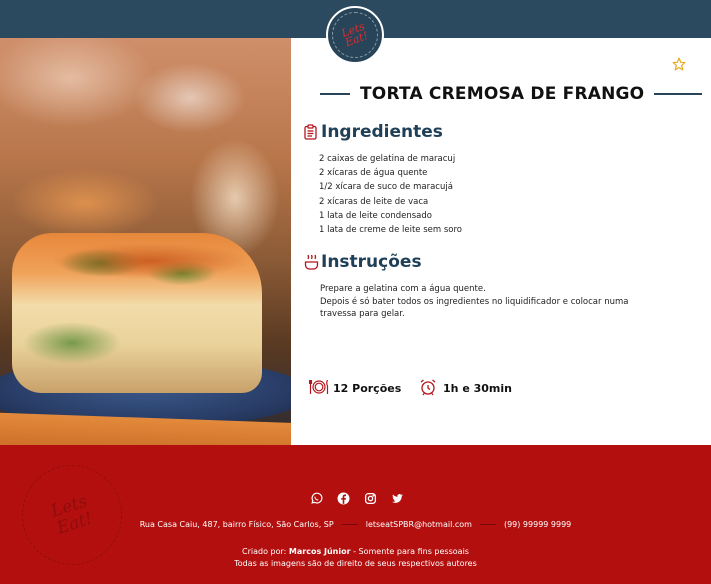 Image resolution: width=711 pixels, height=584 pixels. What do you see at coordinates (343, 498) in the screenshot?
I see `facebook-icon` at bounding box center [343, 498].